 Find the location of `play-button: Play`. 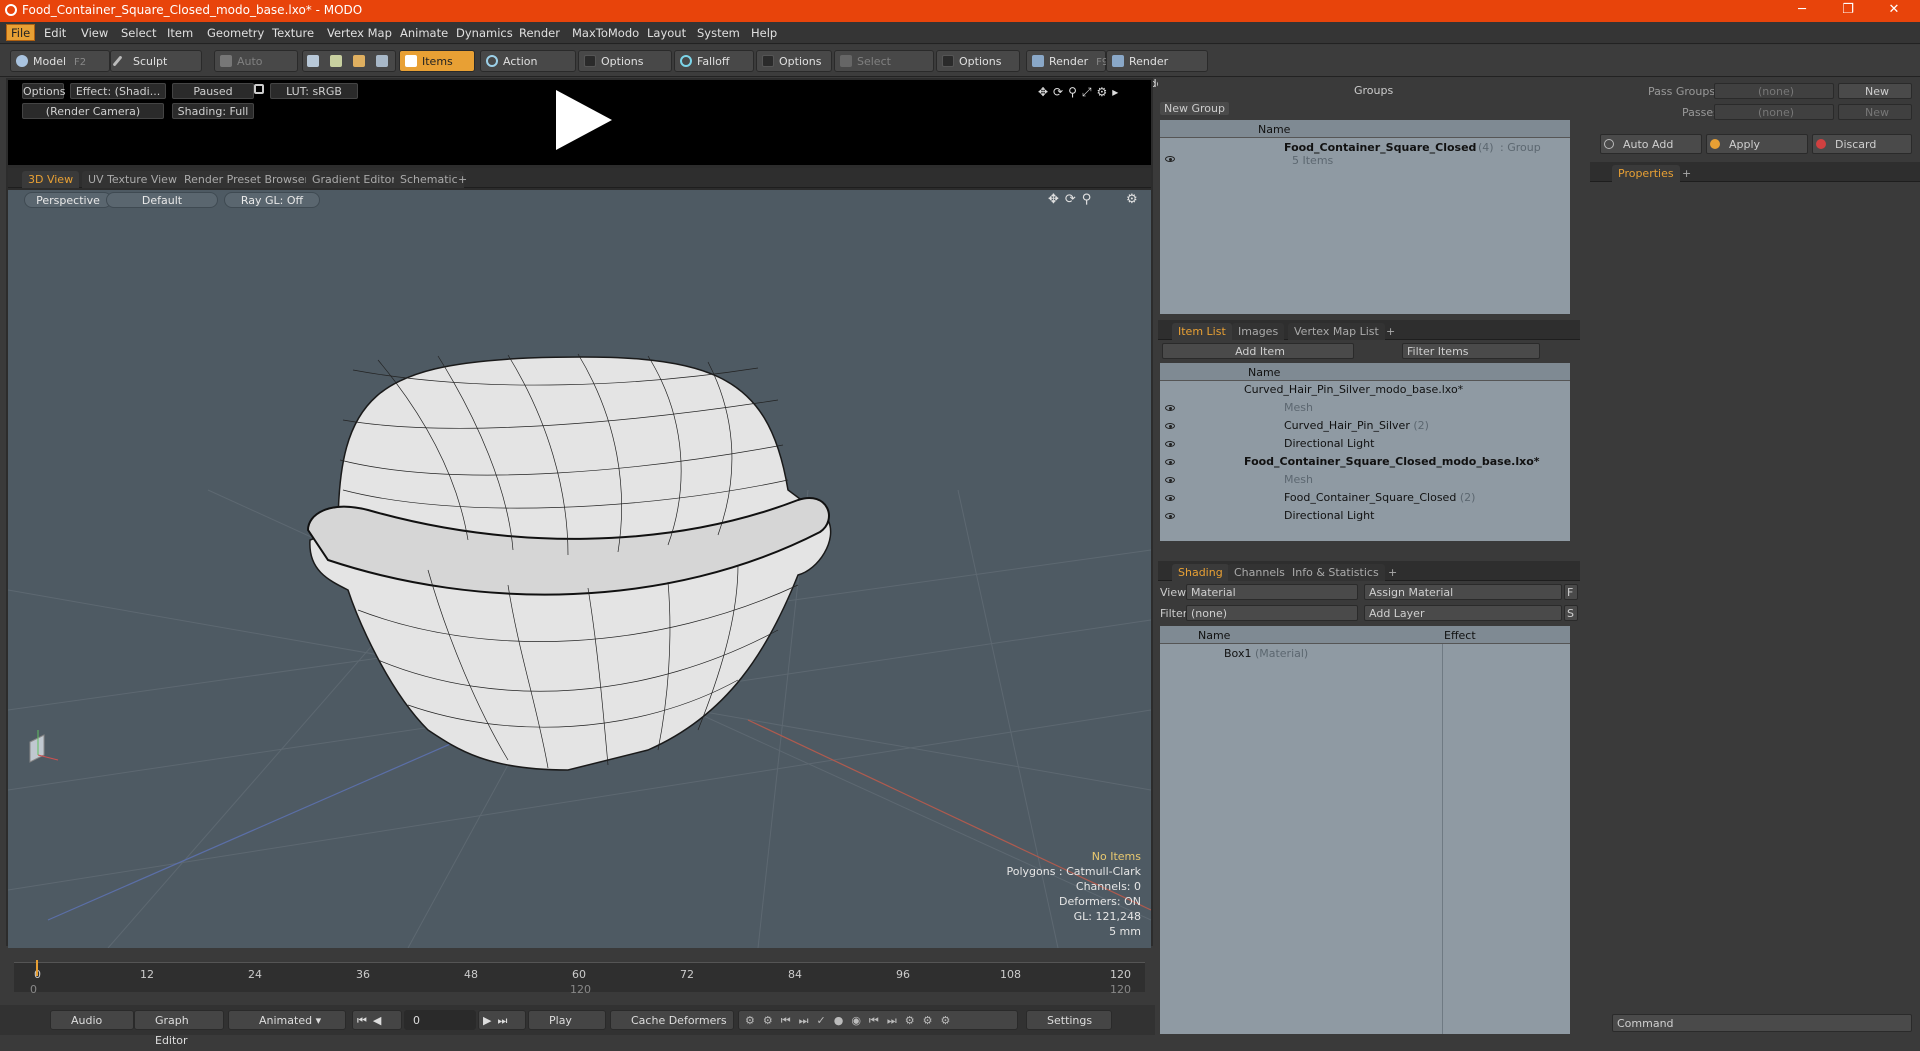

play-button: Play is located at coordinates (567, 1020).